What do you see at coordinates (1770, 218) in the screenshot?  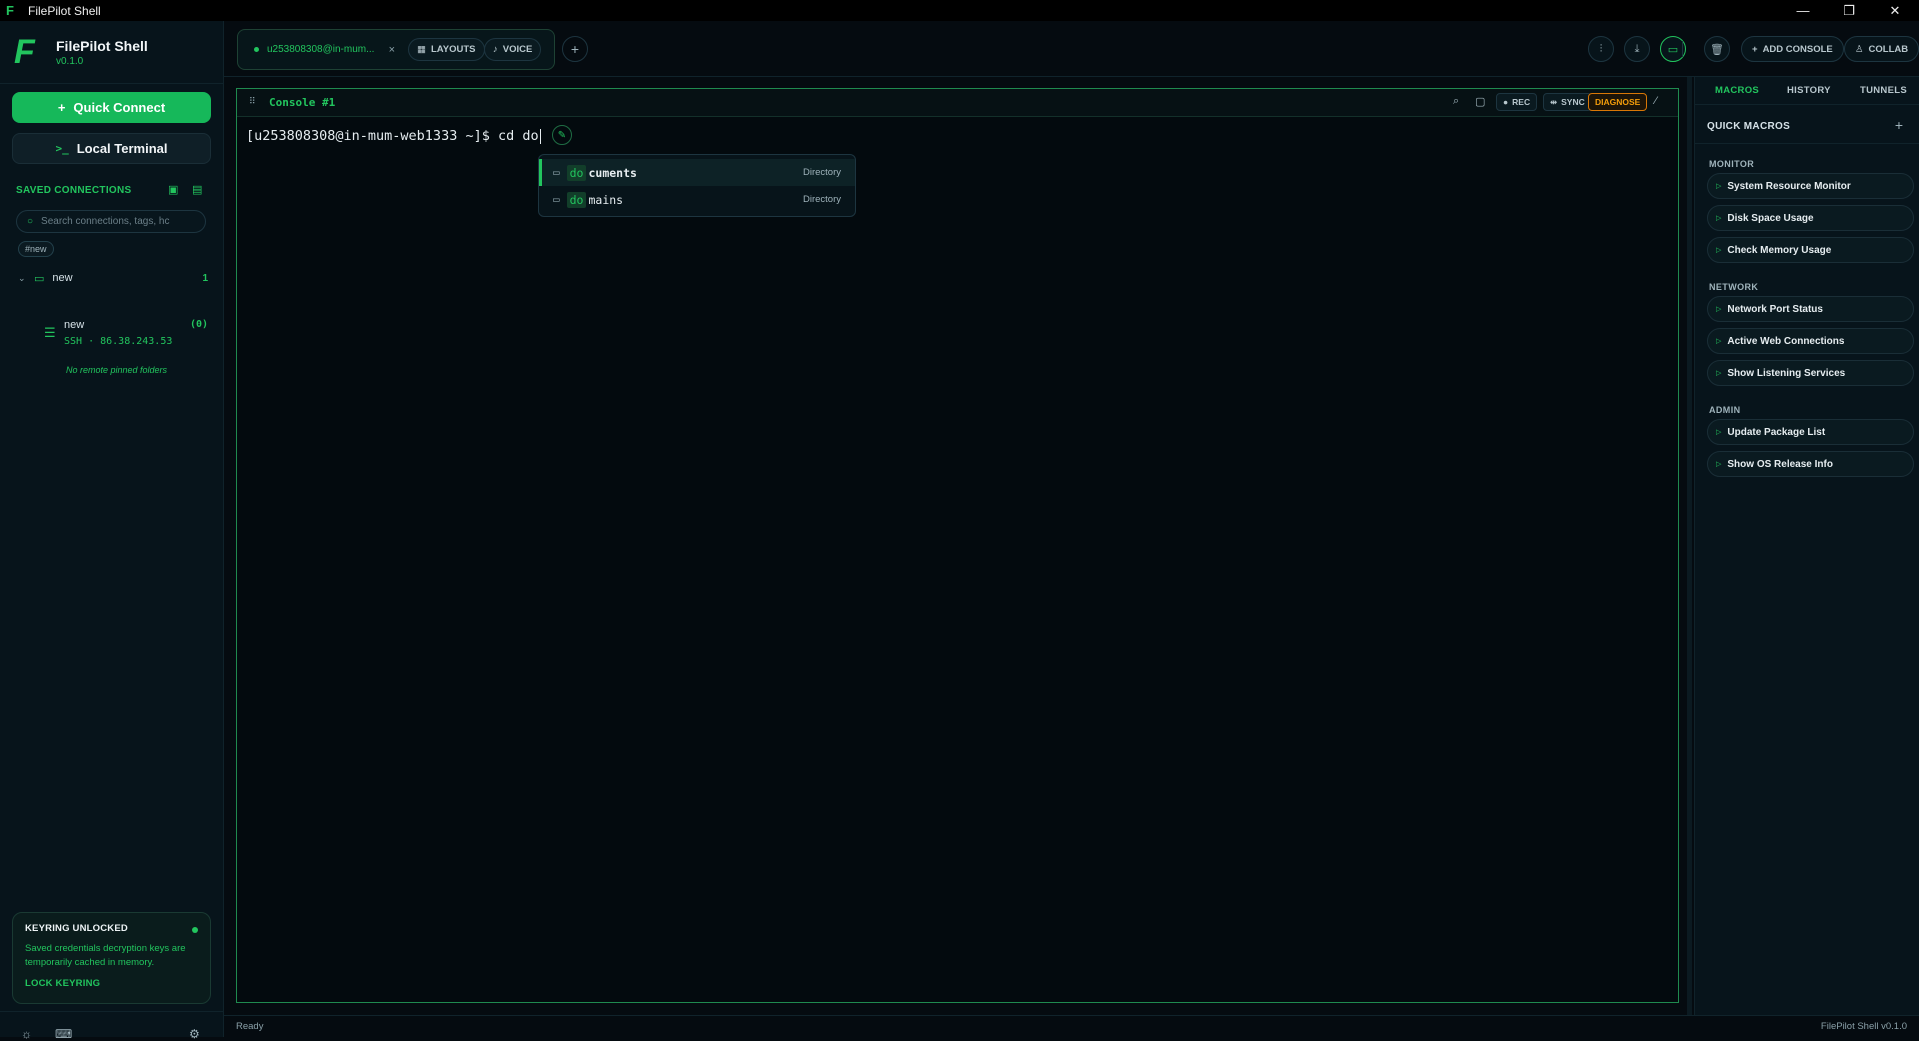 I see `macro-label: Disk Space Usage` at bounding box center [1770, 218].